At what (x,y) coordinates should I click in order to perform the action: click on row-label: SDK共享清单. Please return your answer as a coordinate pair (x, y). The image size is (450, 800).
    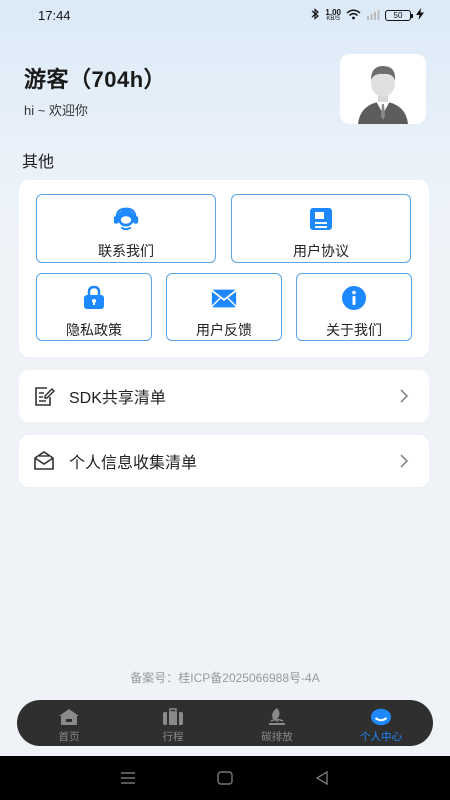
    Looking at the image, I should click on (117, 398).